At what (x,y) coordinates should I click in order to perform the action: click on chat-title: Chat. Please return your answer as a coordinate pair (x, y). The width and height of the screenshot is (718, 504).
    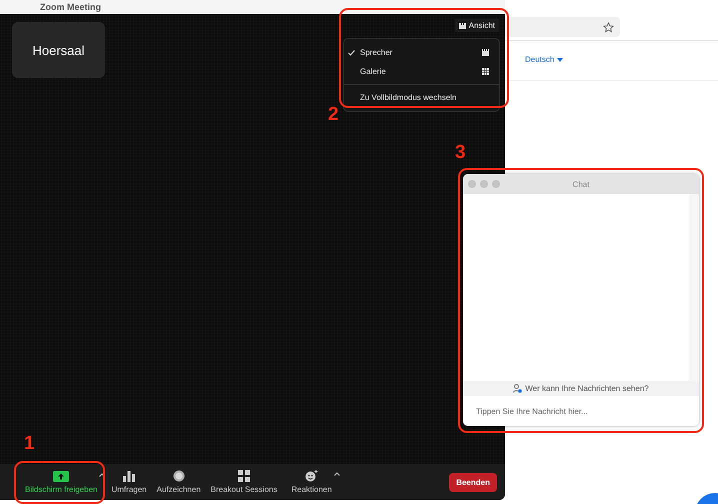
    Looking at the image, I should click on (581, 184).